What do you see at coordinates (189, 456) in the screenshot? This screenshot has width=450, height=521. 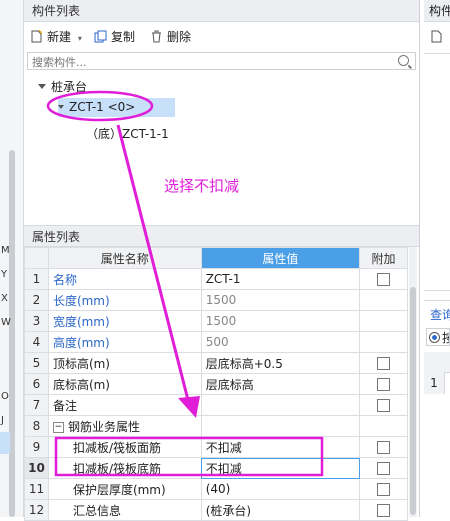 I see `highlight-rectangle` at bounding box center [189, 456].